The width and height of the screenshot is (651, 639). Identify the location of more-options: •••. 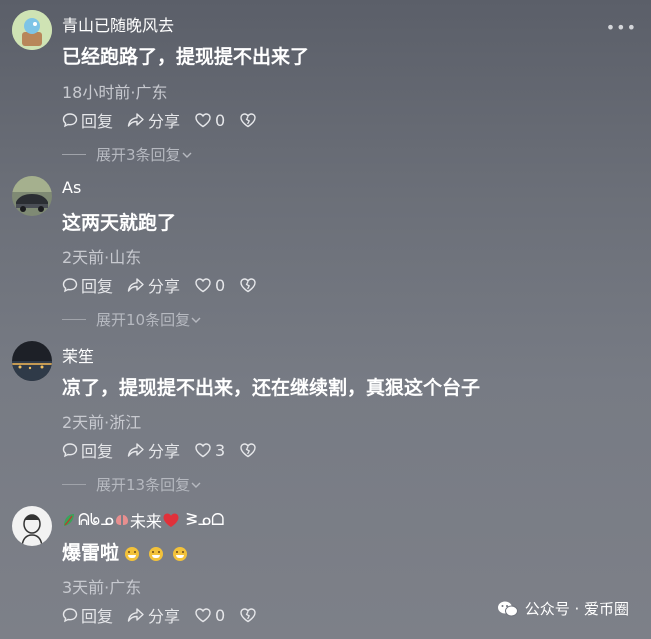
(621, 27).